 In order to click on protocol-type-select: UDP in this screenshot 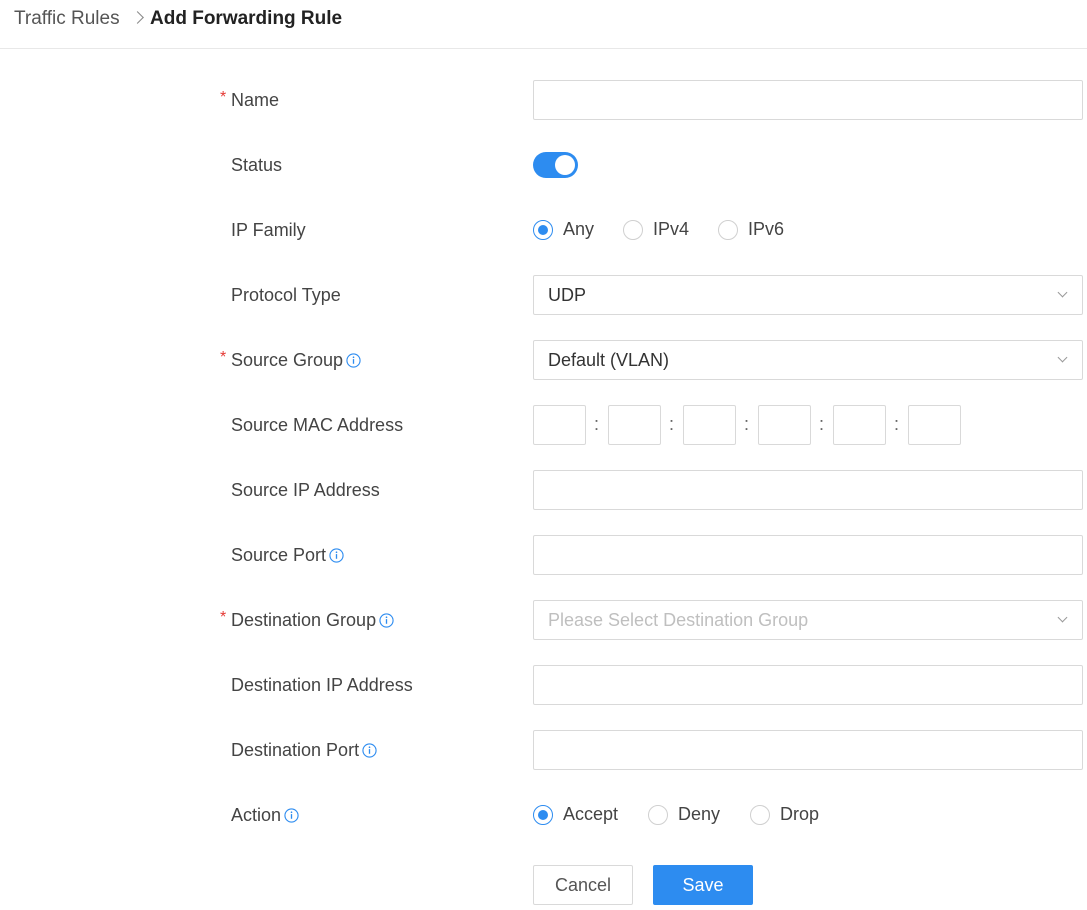, I will do `click(808, 295)`.